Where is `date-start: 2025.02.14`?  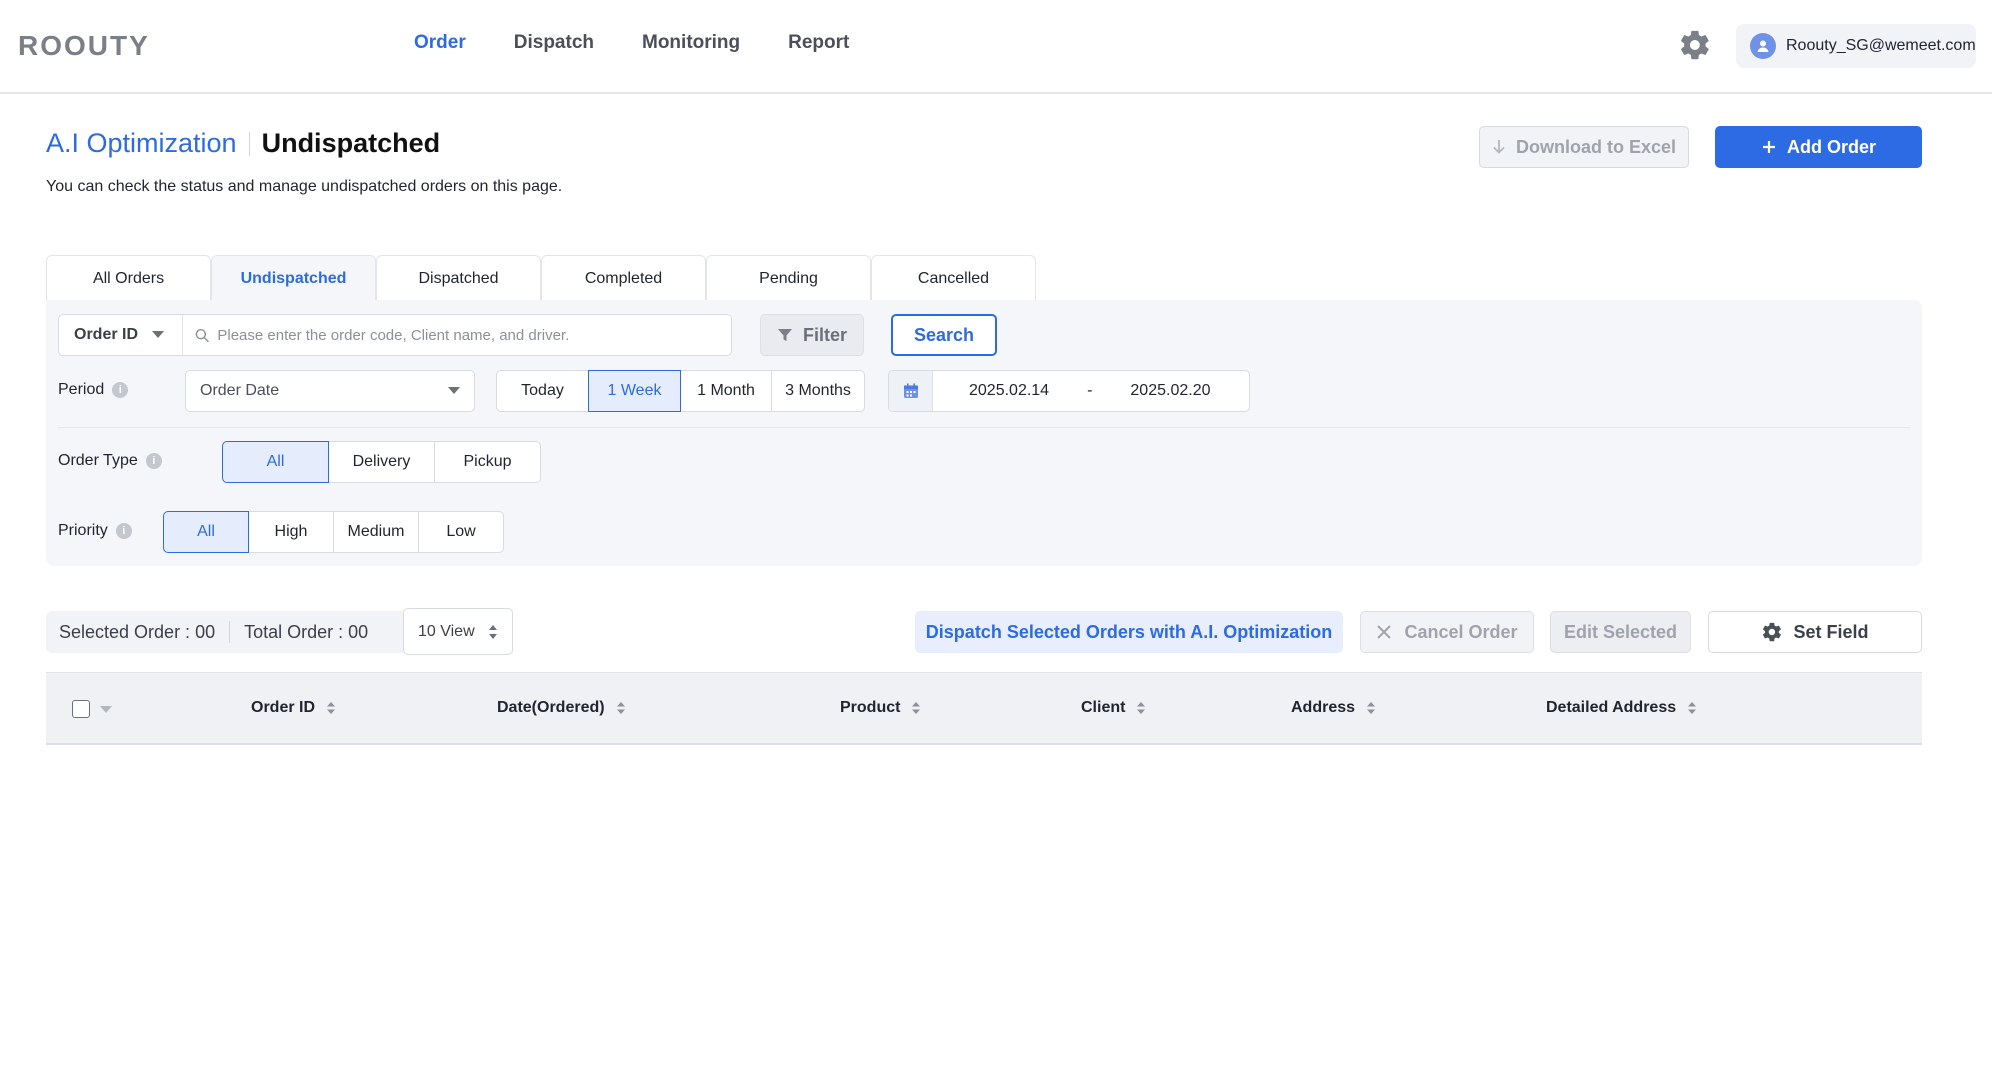
date-start: 2025.02.14 is located at coordinates (1009, 391).